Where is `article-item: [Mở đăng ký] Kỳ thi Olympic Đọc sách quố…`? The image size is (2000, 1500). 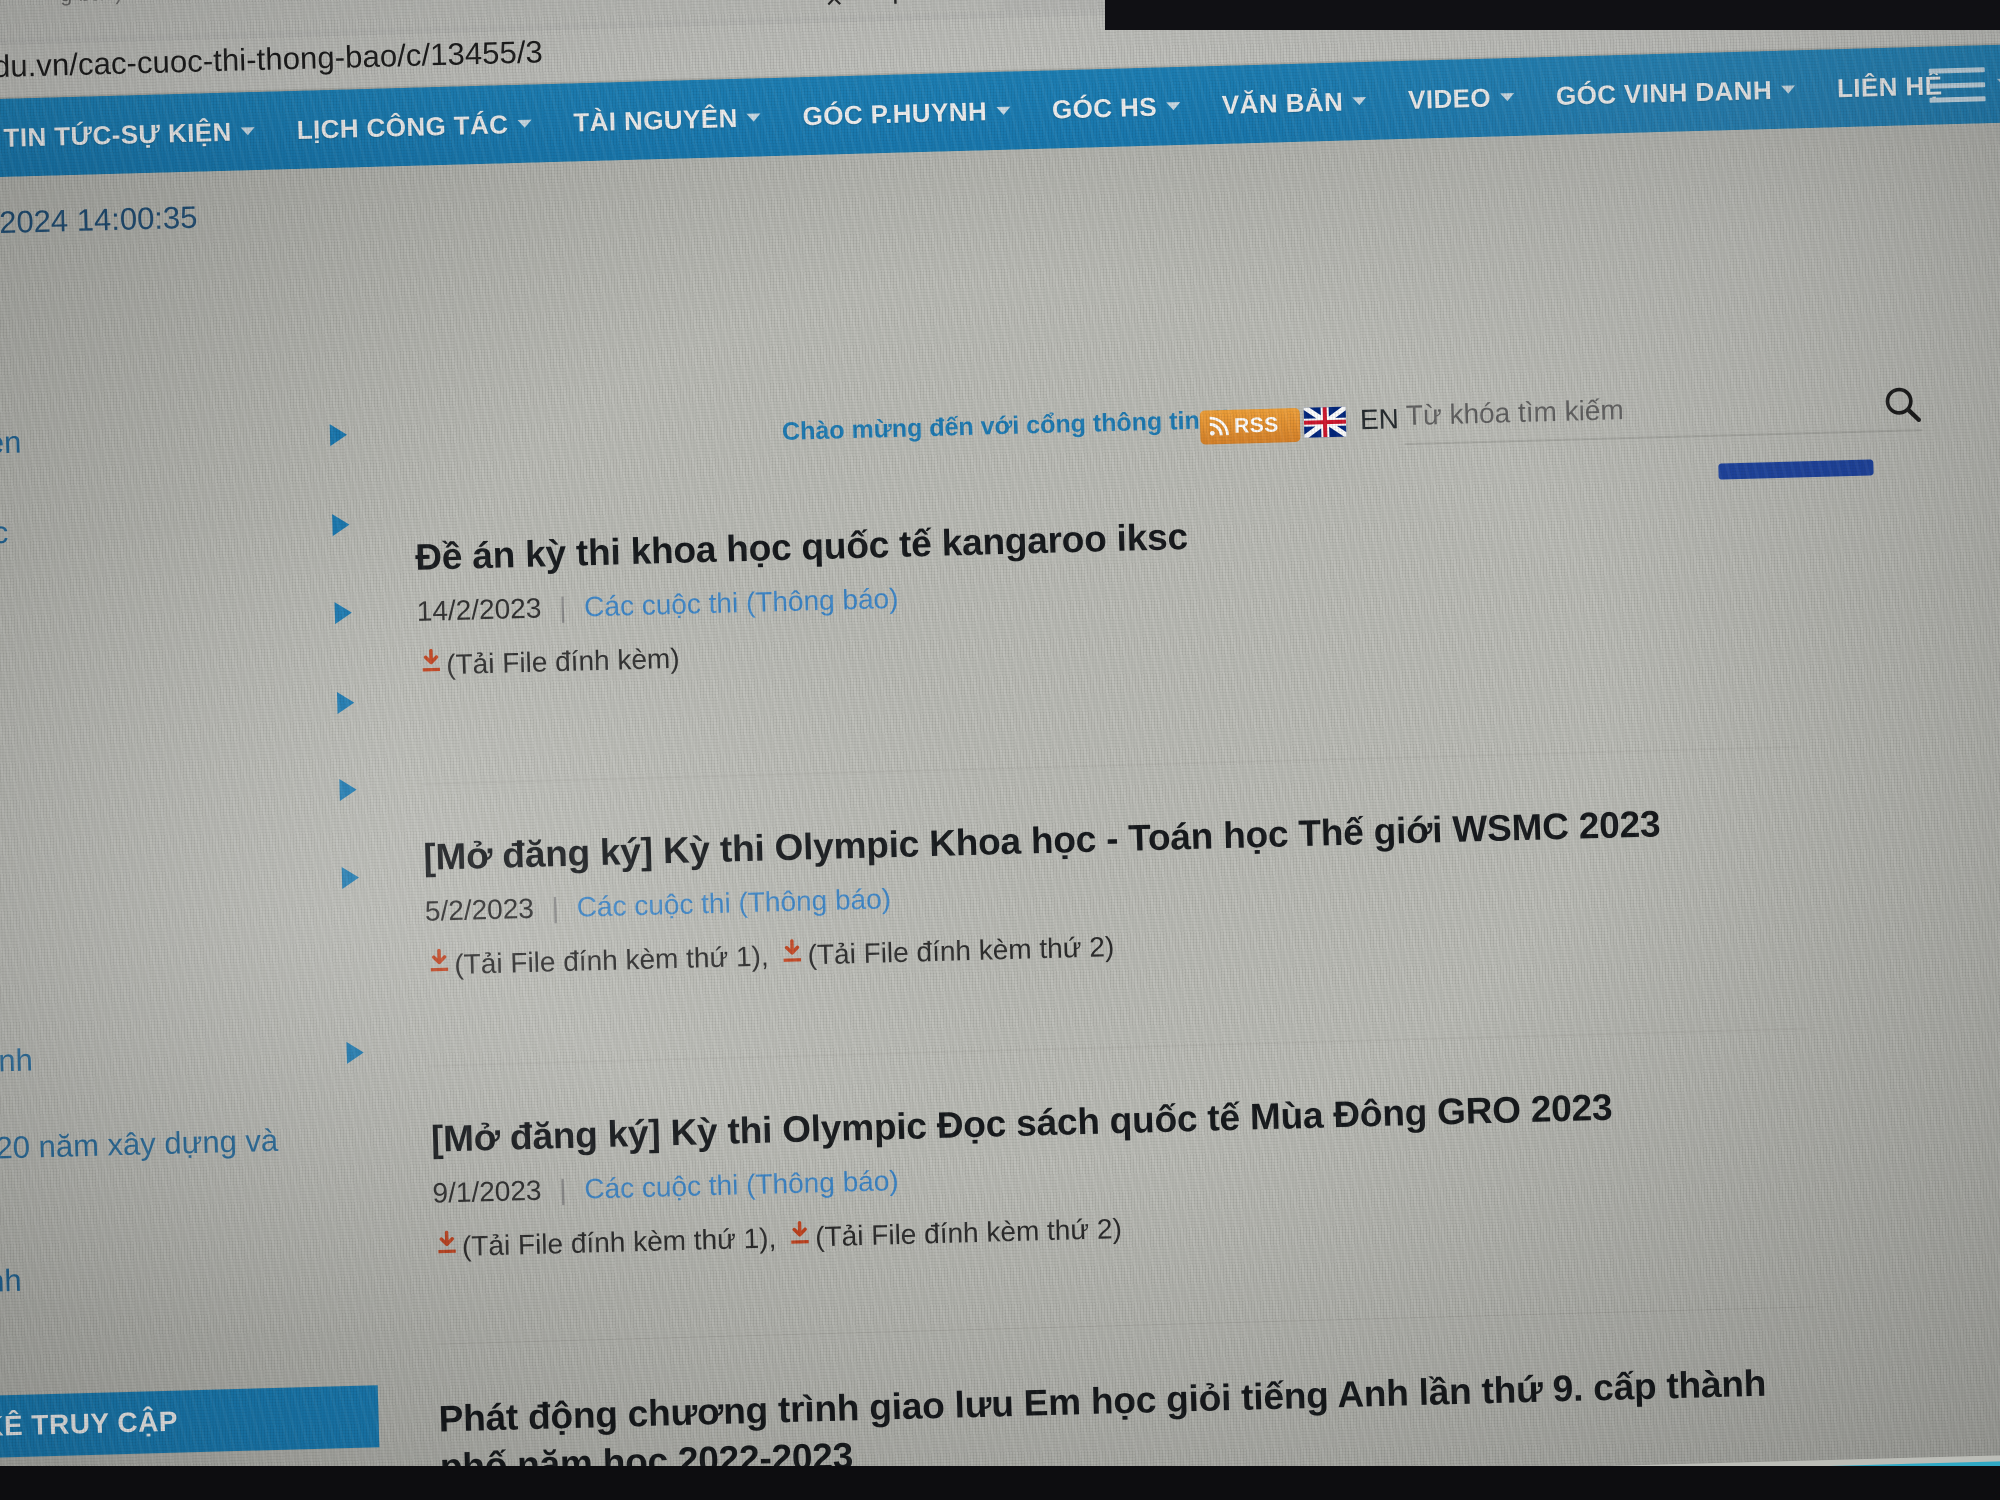
article-item: [Mở đăng ký] Kỳ thi Olympic Đọc sách quố… is located at coordinates (1142, 1170).